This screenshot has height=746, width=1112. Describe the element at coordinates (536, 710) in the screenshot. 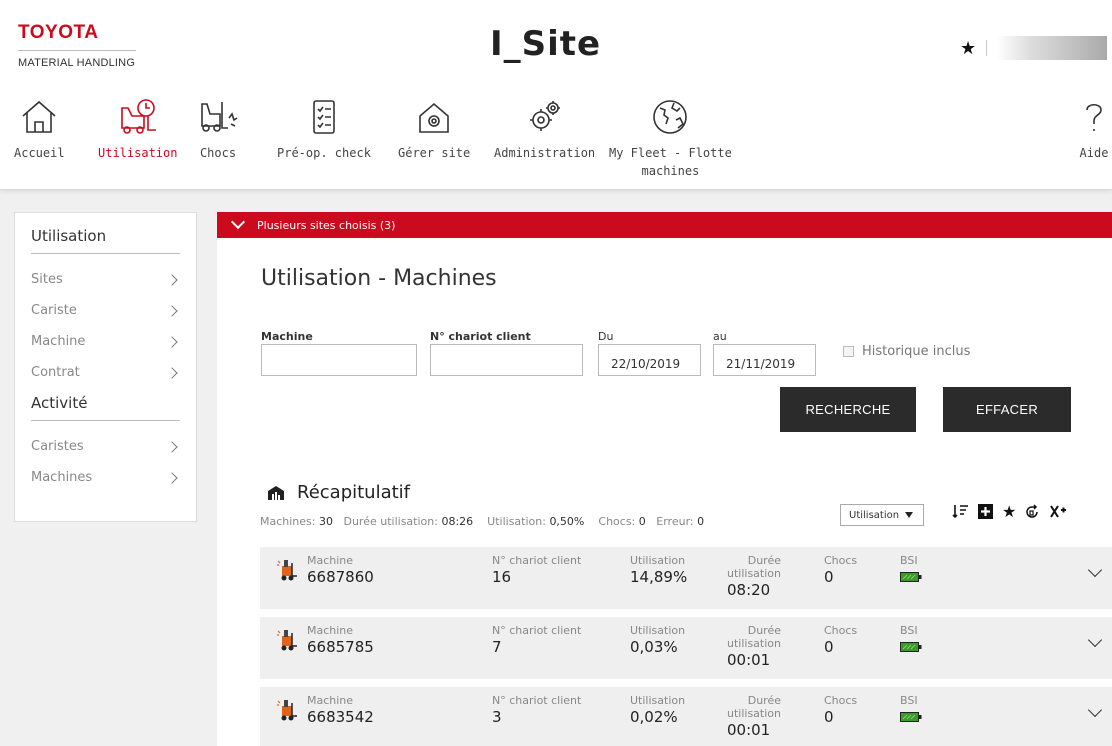

I see `col-chariot: N° chariot client 3` at that location.